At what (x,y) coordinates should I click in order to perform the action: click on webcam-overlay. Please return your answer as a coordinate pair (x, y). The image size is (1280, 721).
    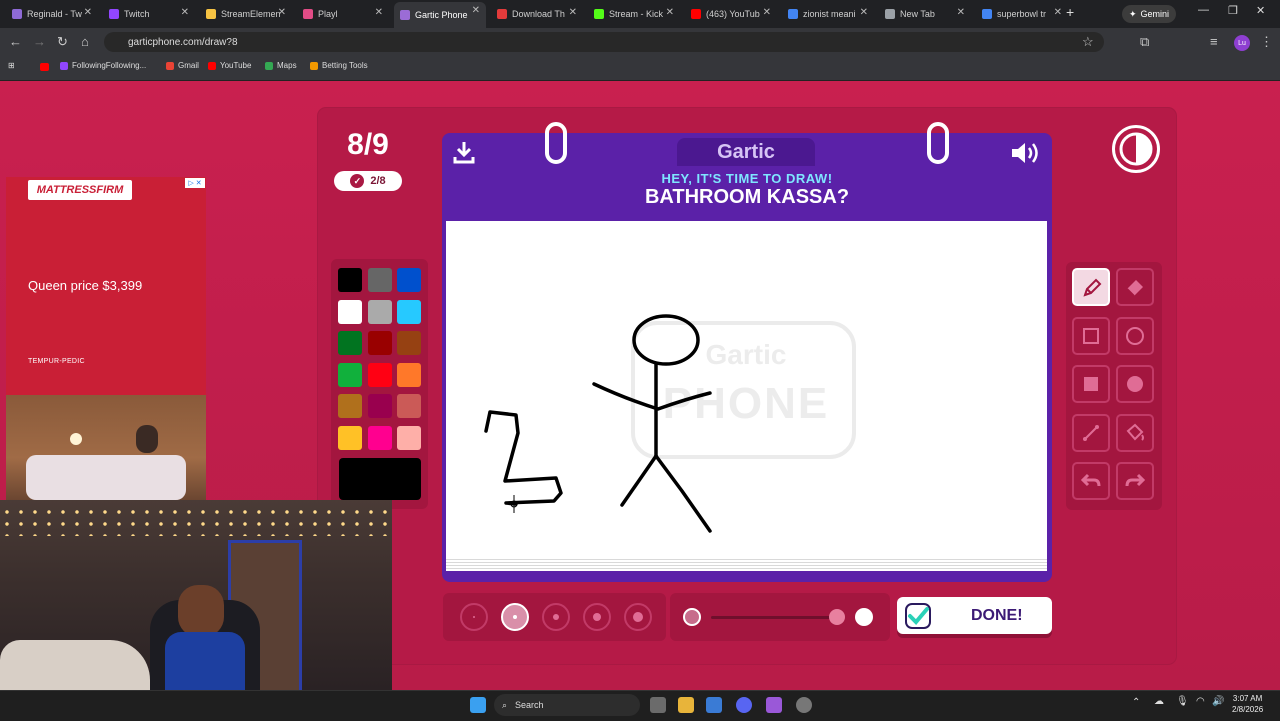
    Looking at the image, I should click on (196, 595).